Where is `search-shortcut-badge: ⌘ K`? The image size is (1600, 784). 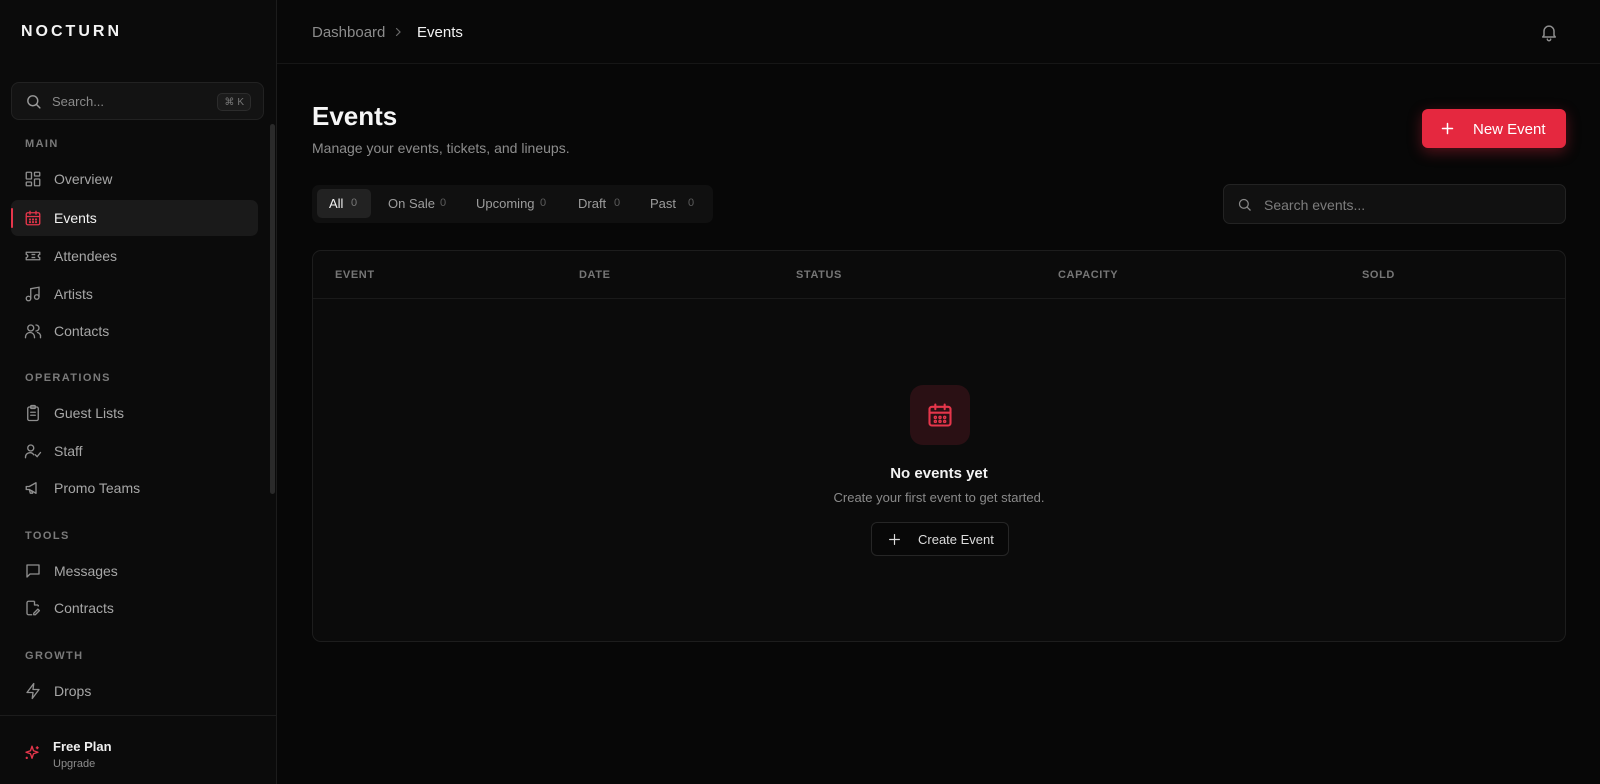 search-shortcut-badge: ⌘ K is located at coordinates (234, 102).